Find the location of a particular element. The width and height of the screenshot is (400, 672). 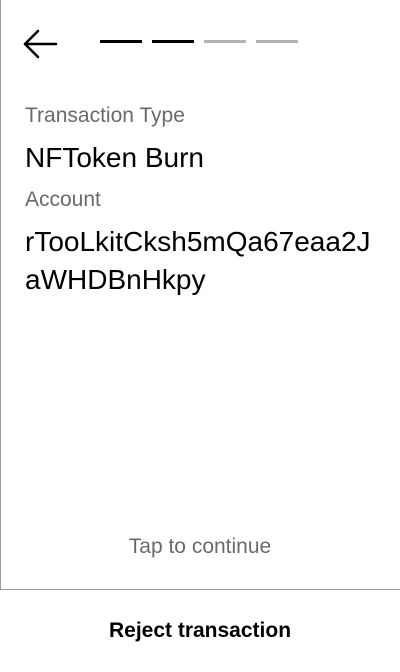

arrow-left-icon is located at coordinates (40, 44).